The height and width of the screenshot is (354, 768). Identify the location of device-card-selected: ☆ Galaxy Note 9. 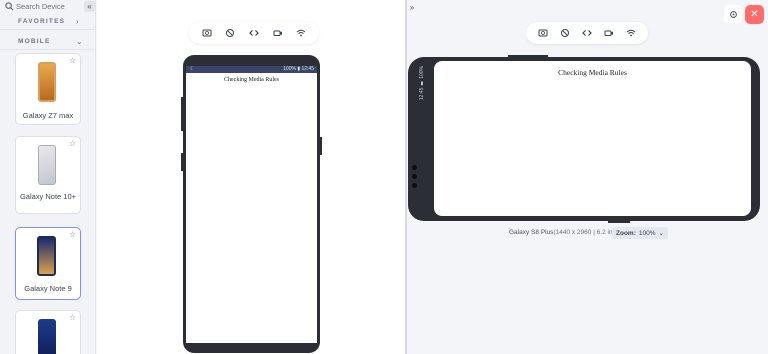
(48, 263).